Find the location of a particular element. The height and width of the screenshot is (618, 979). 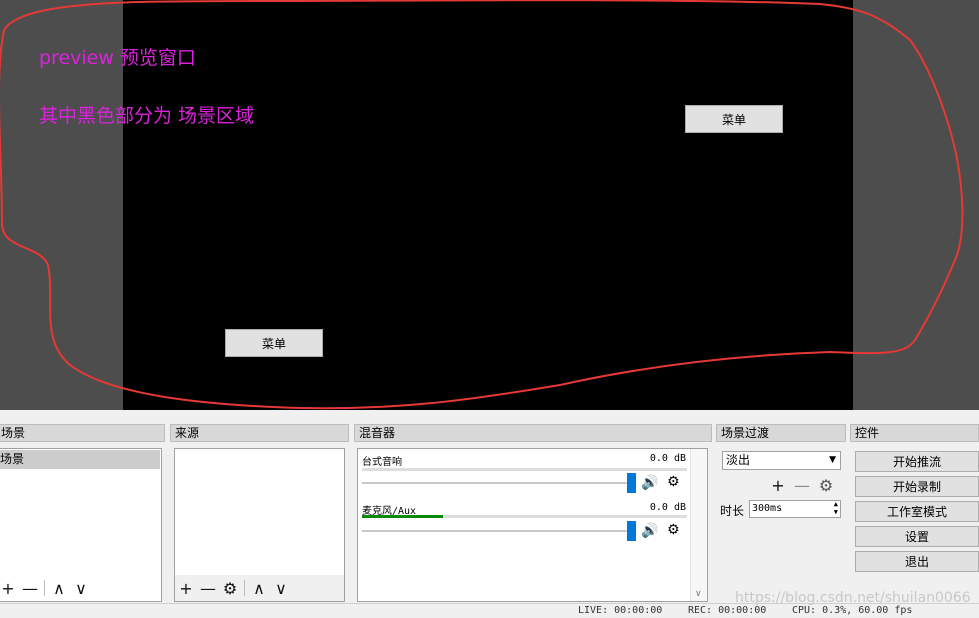

exit-button: 退出 is located at coordinates (917, 561).